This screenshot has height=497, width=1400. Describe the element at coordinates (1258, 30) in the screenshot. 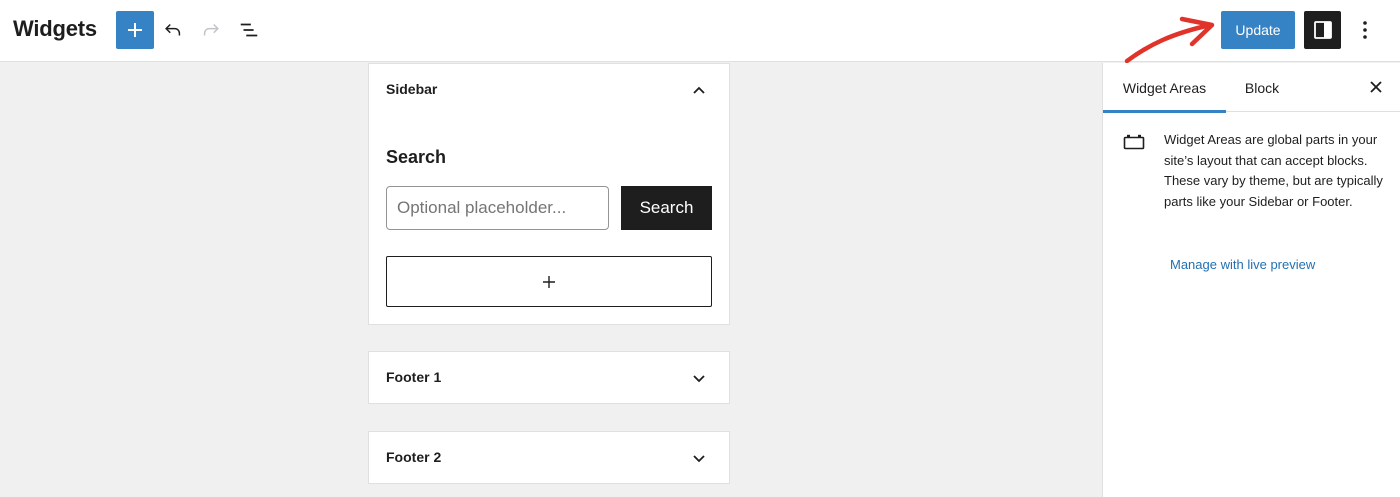

I see `update-button: Update` at that location.